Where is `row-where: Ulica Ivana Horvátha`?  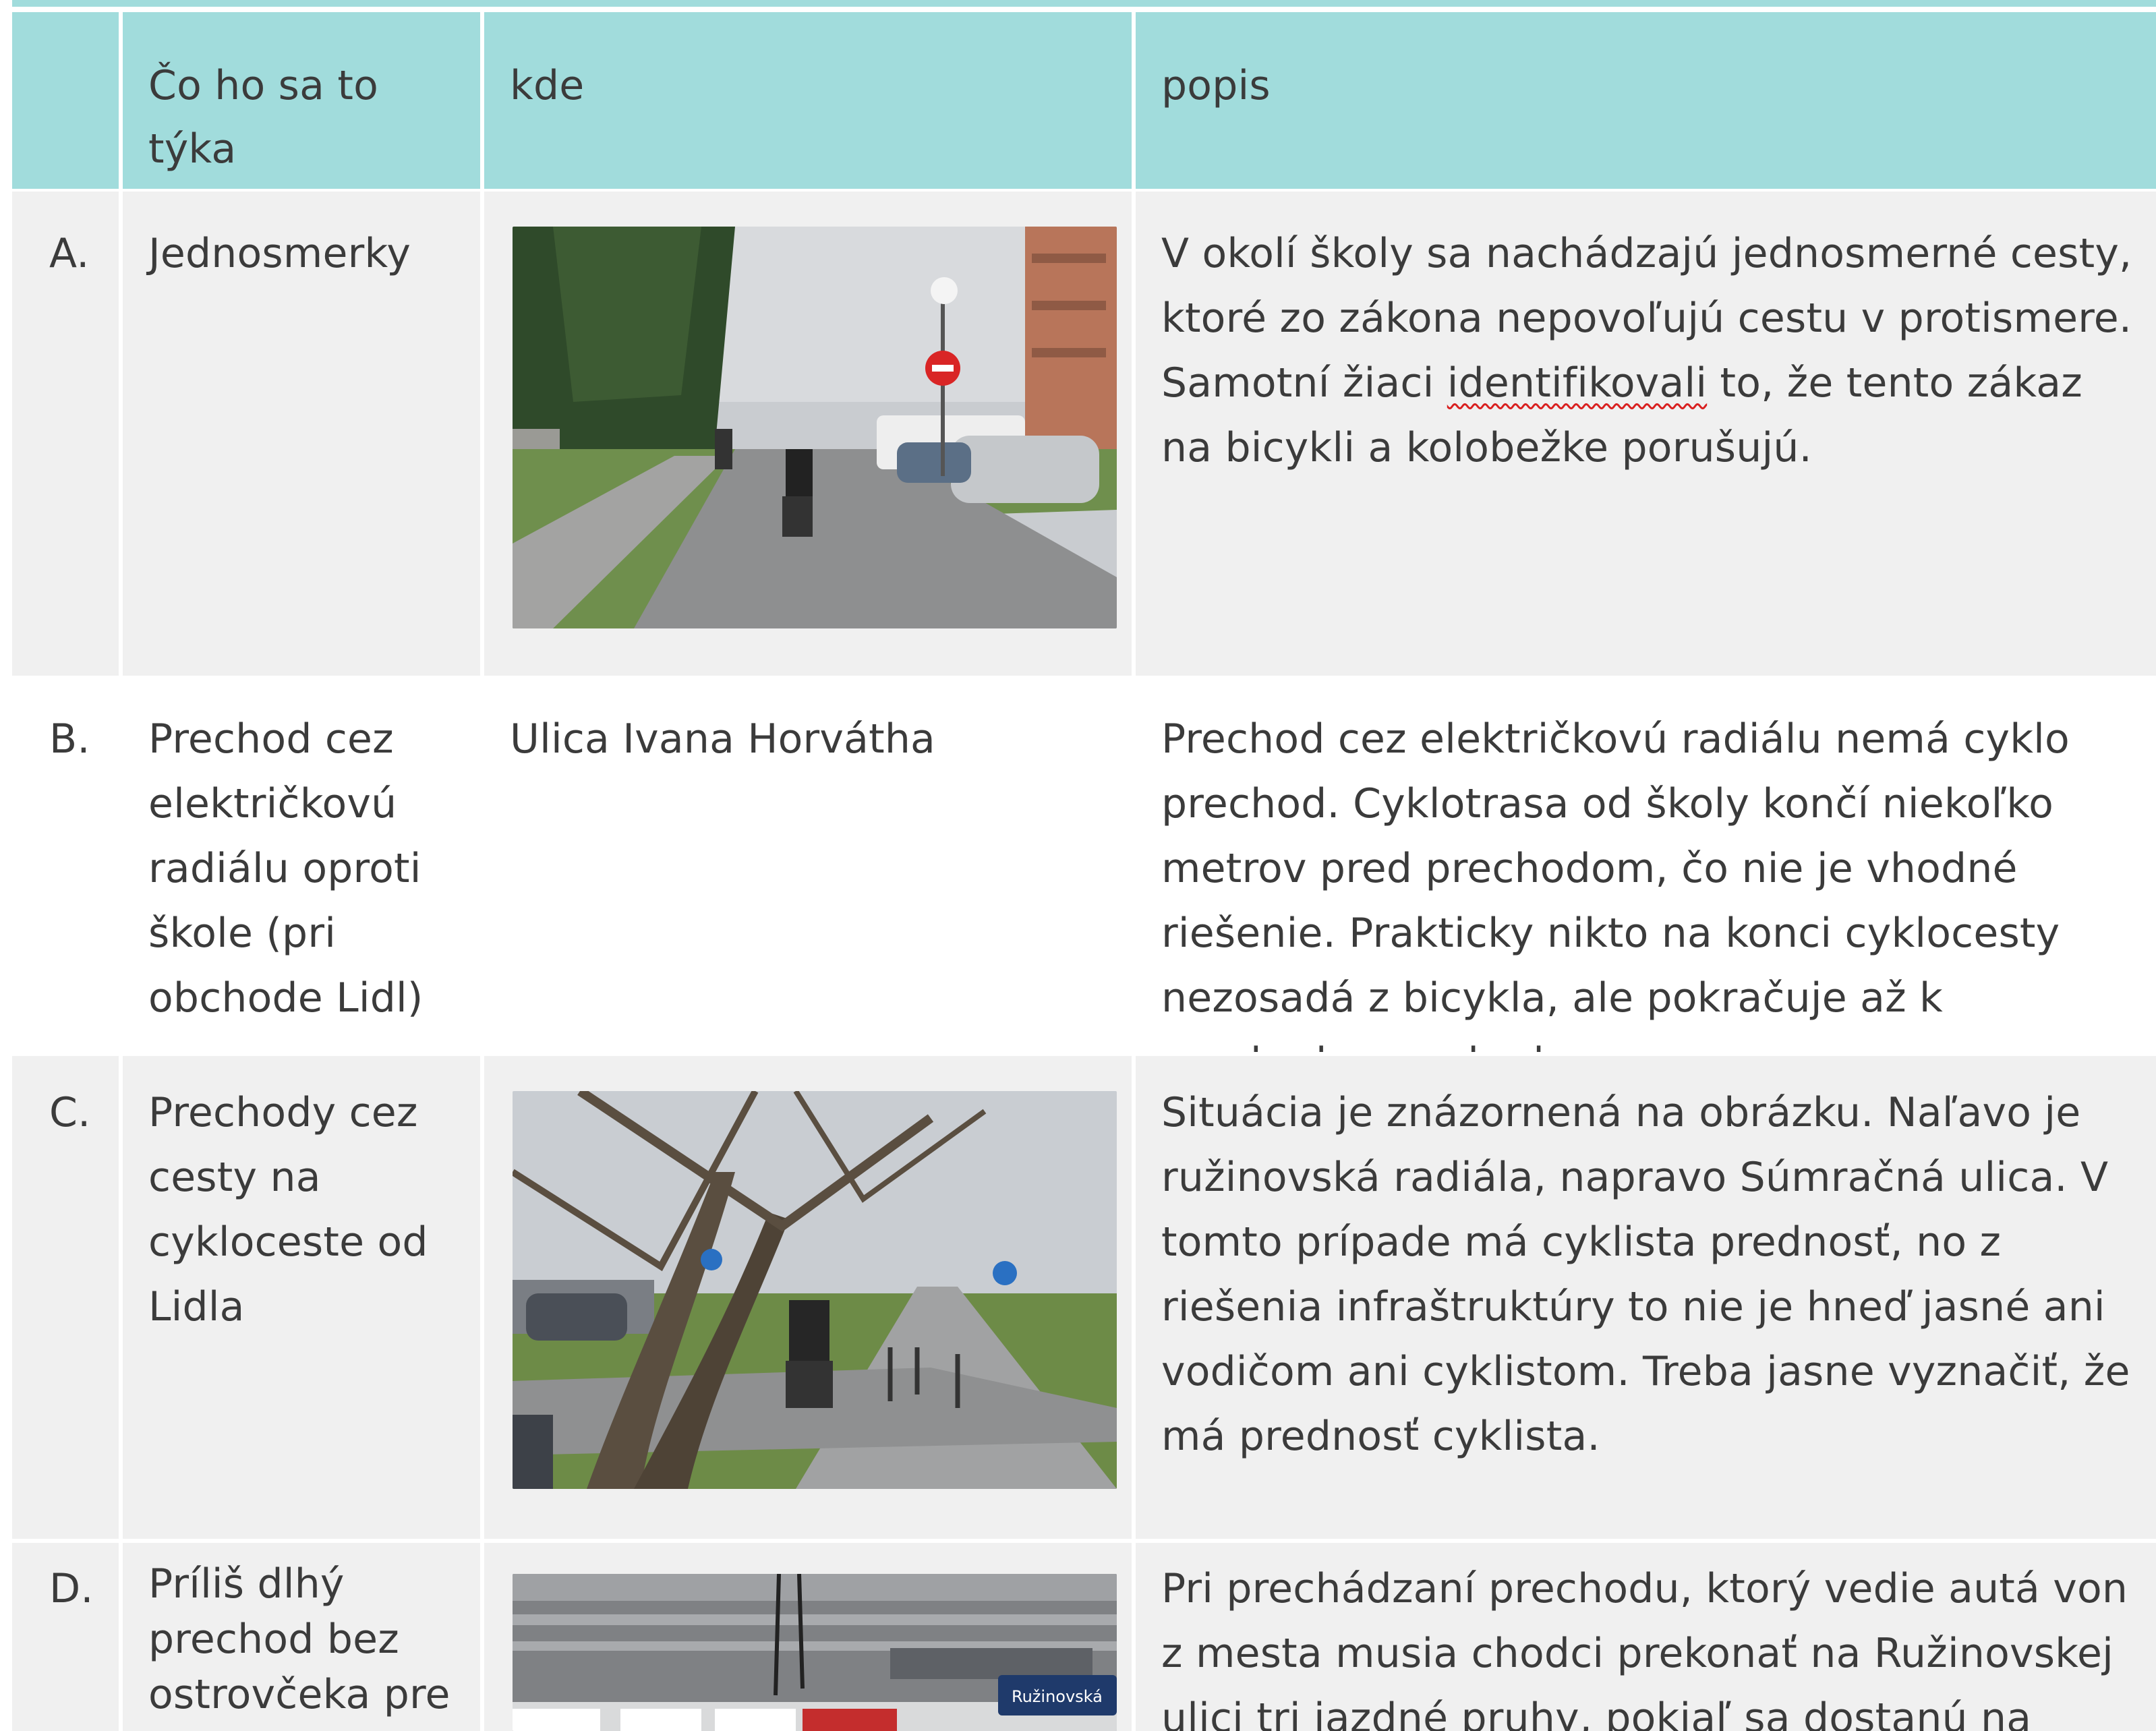 row-where: Ulica Ivana Horvátha is located at coordinates (723, 739).